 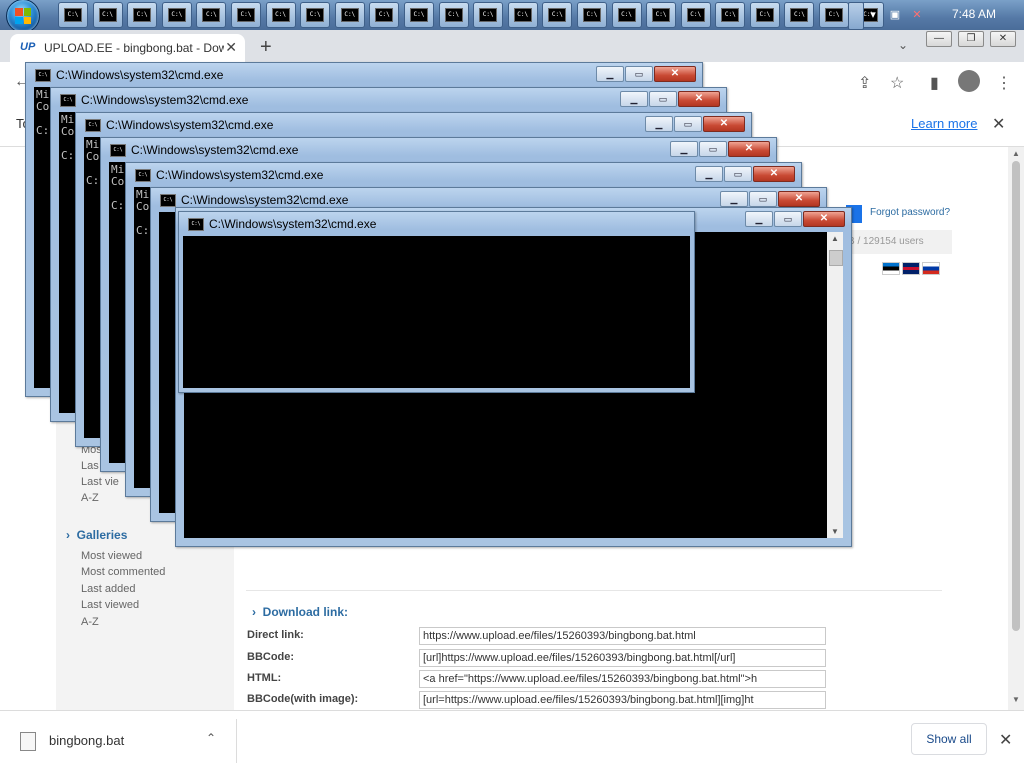 I want to click on network-icon: ✕, so click(x=917, y=15).